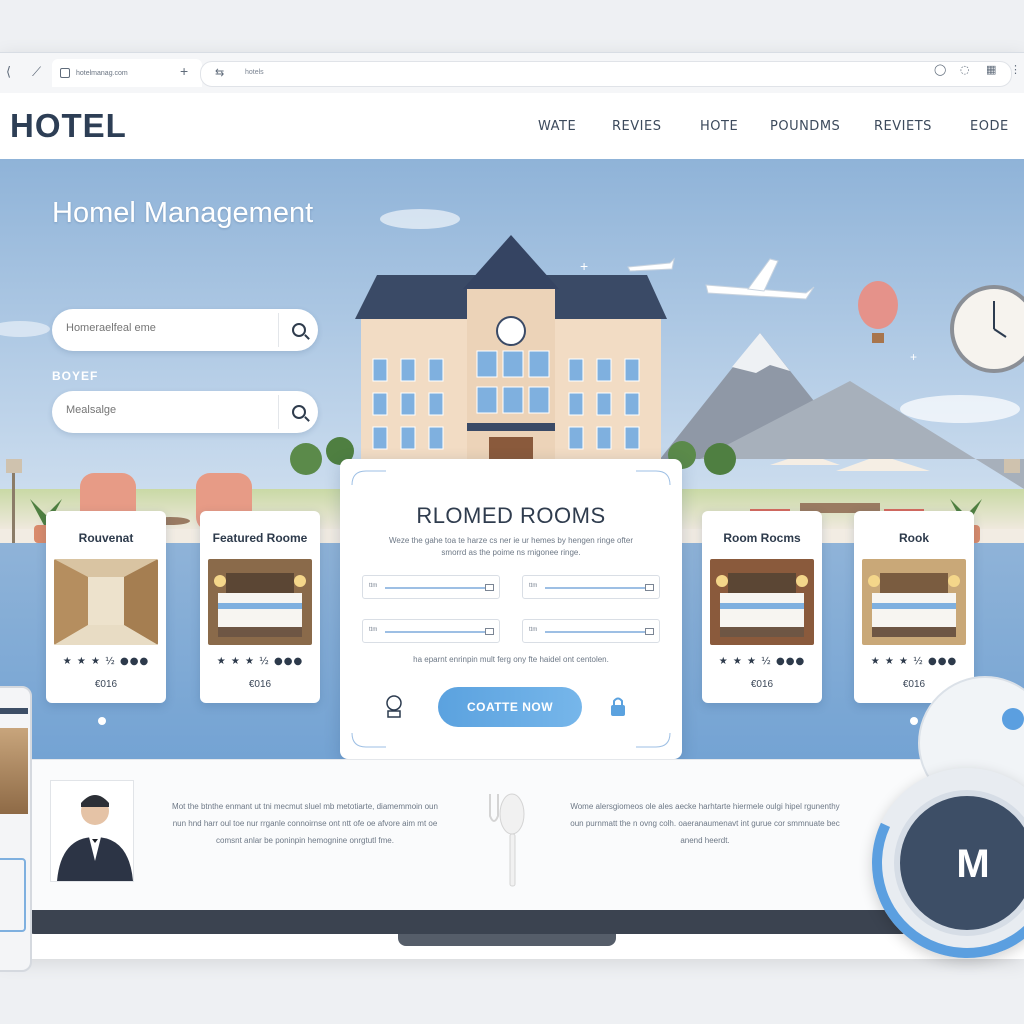 The image size is (1024, 1024). Describe the element at coordinates (507, 940) in the screenshot. I see `laptop-notch` at that location.